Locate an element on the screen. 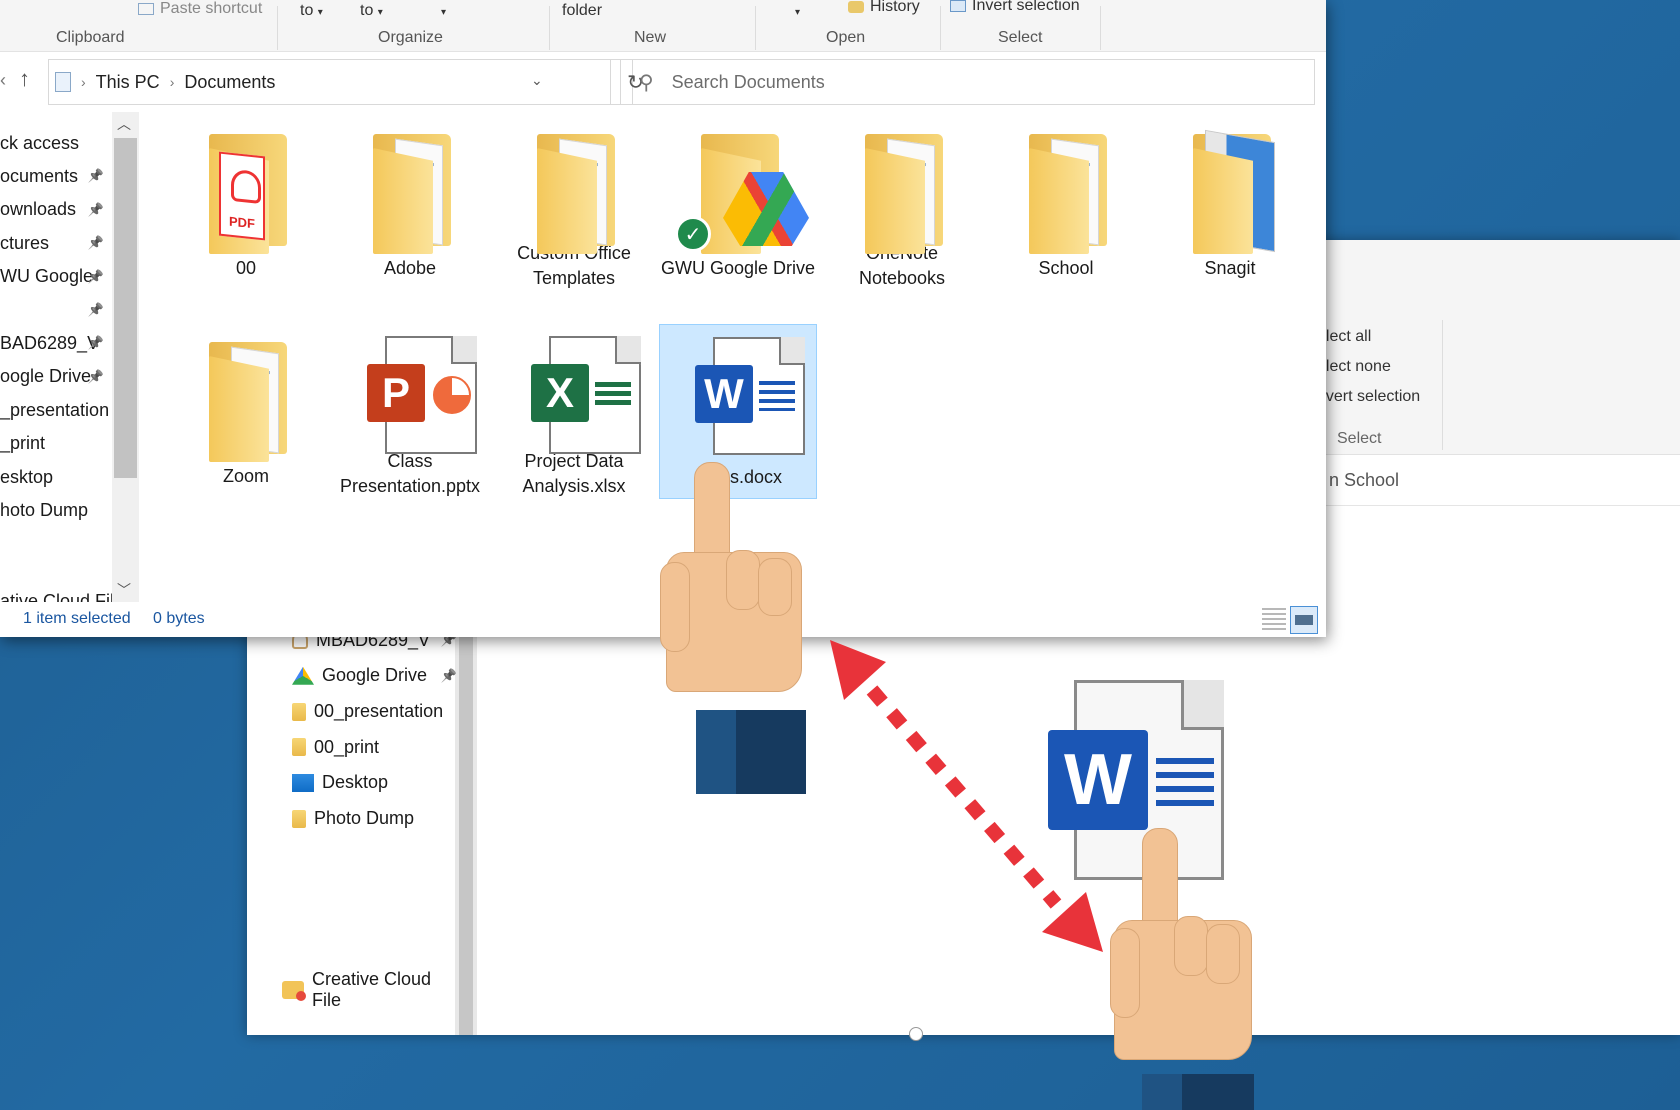 This screenshot has height=1110, width=1680. pdf-icon: PDF is located at coordinates (242, 196).